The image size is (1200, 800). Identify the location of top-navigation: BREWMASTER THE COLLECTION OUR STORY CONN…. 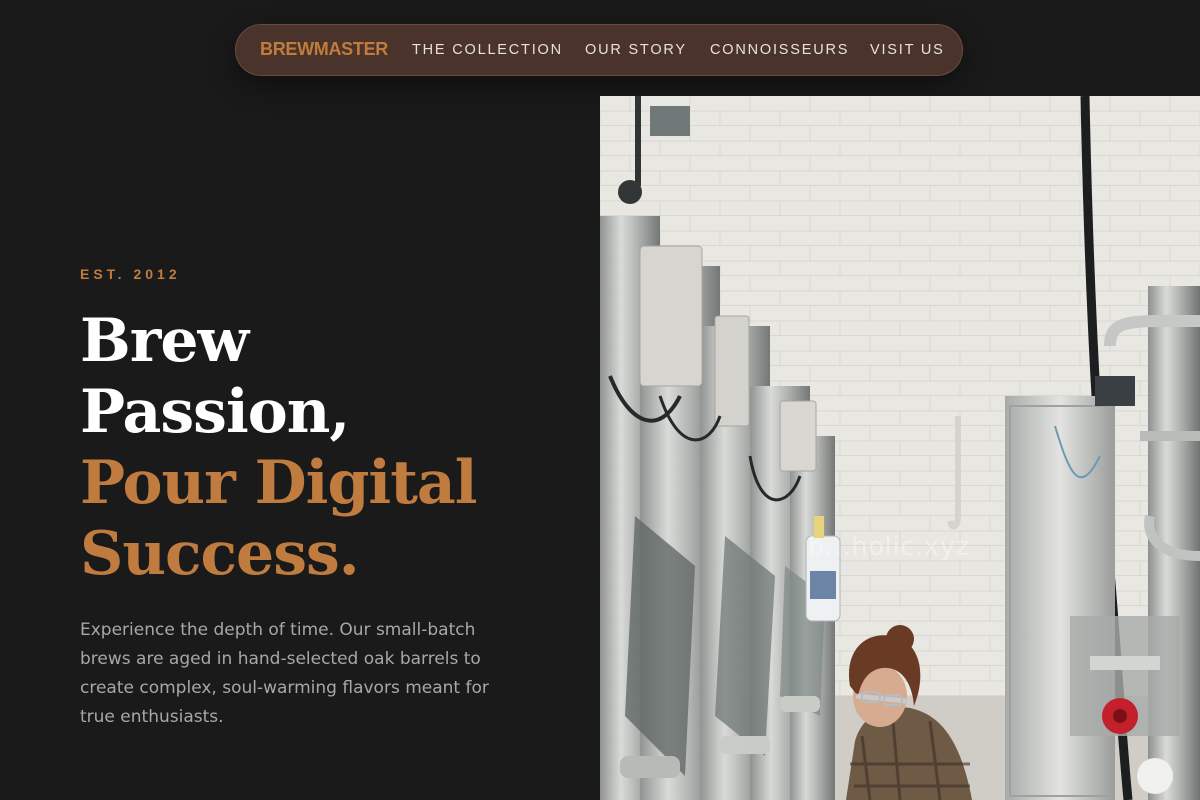
(599, 50).